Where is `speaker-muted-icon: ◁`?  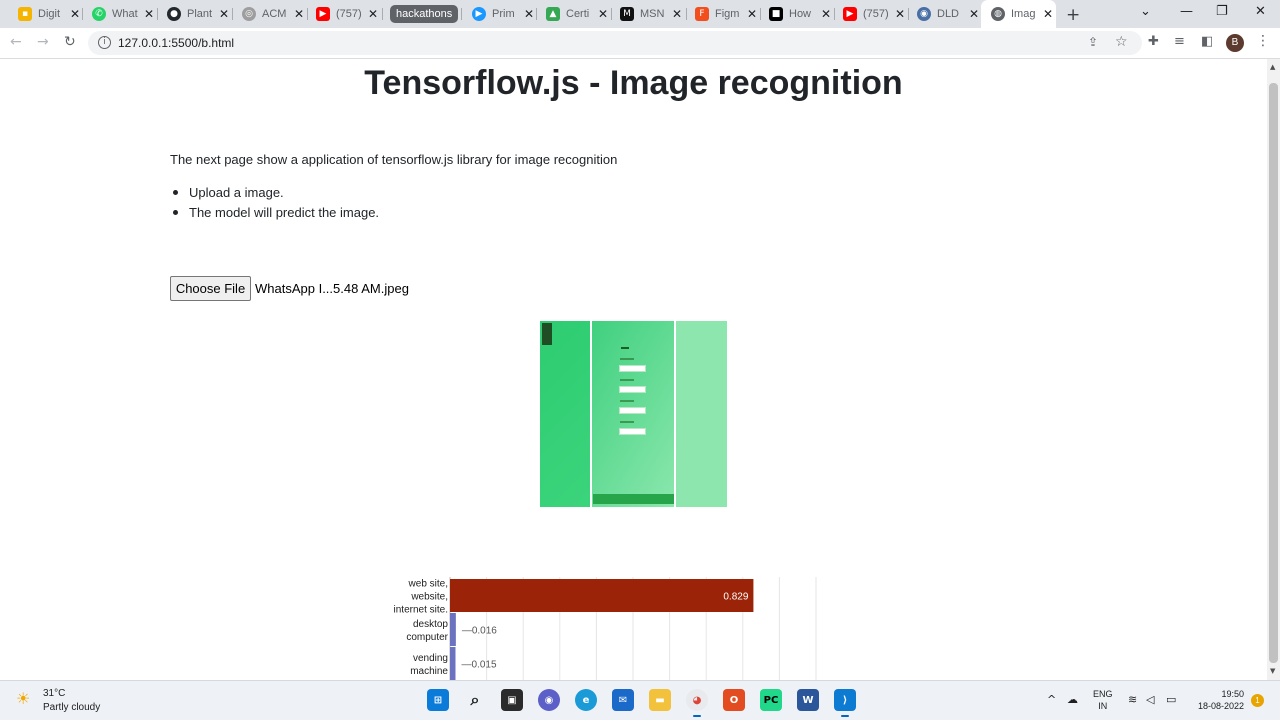 speaker-muted-icon: ◁ is located at coordinates (1150, 699).